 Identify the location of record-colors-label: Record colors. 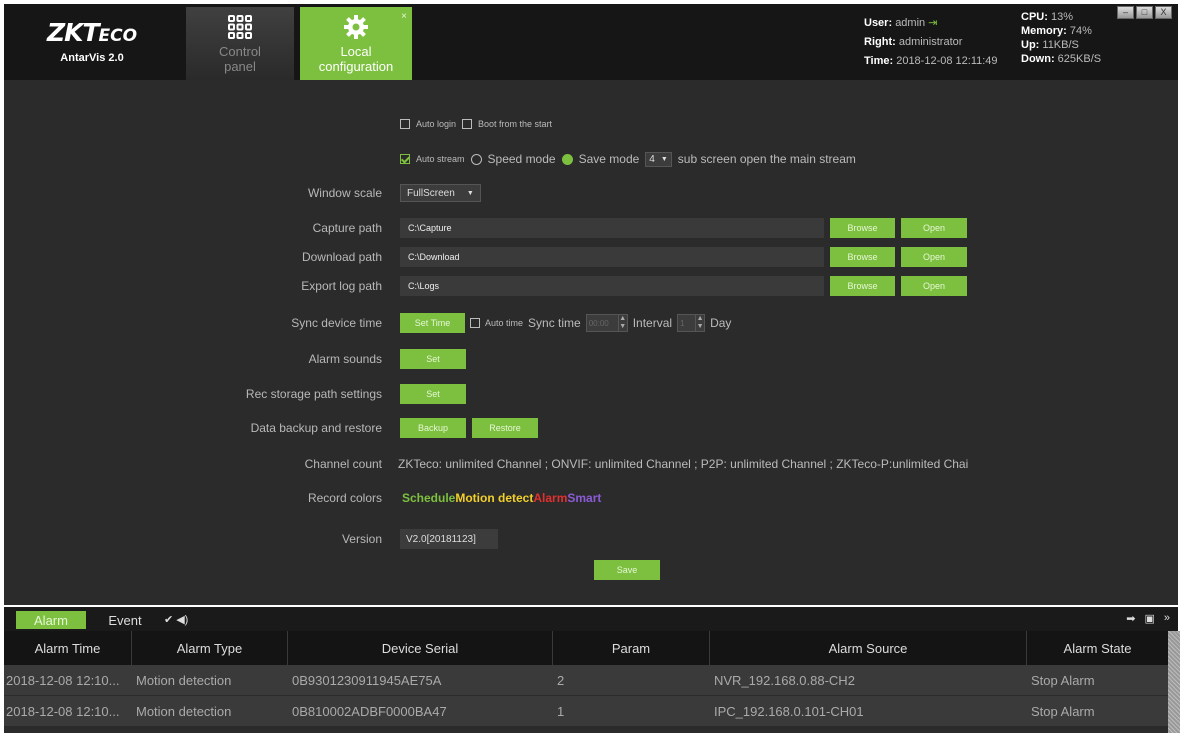
(344, 498).